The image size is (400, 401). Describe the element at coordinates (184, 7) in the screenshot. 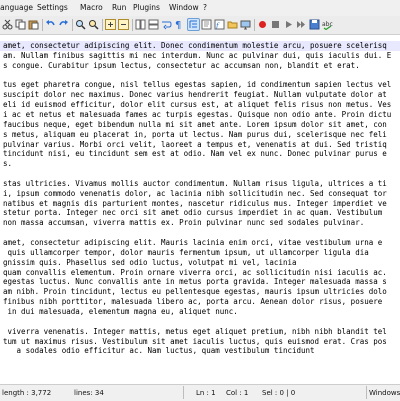

I see `menu-window: Window` at that location.